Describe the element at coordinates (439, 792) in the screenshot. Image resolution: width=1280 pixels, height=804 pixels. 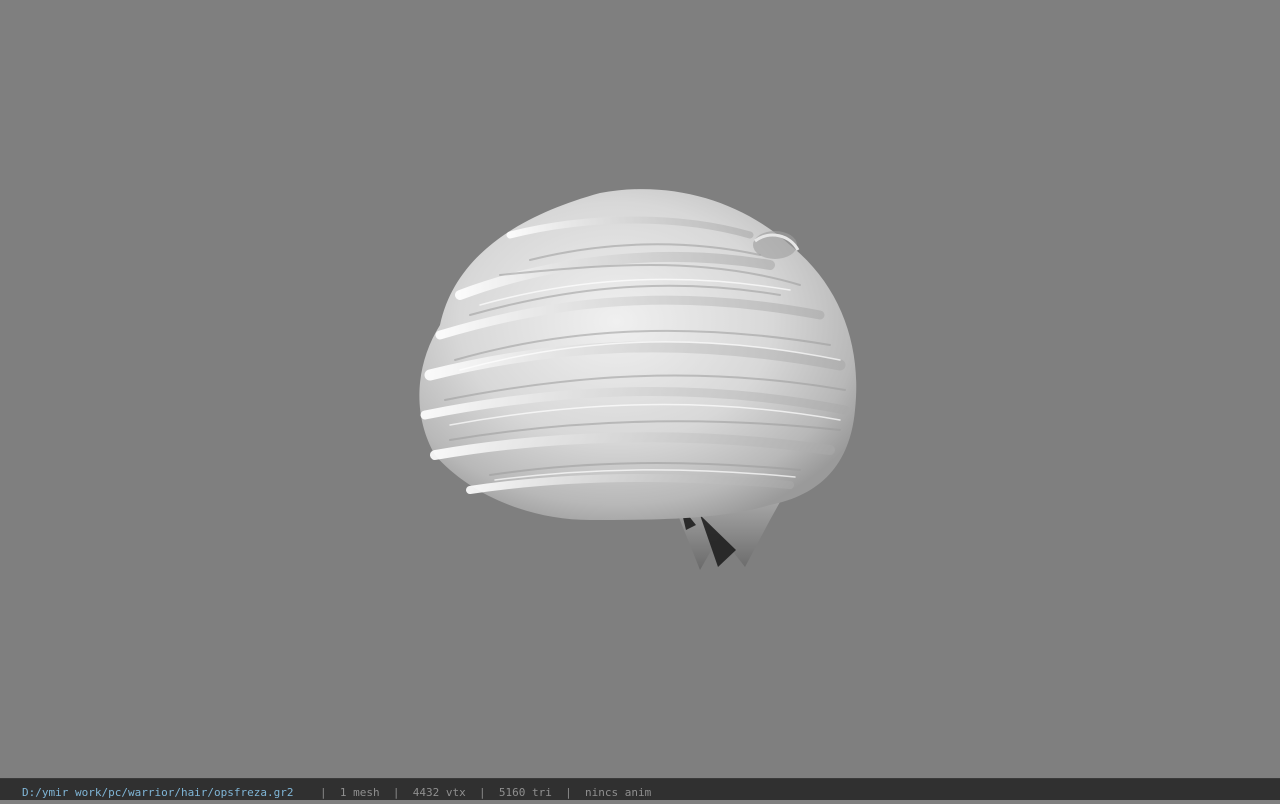
I see `vertex-count: 4432 vtx` at that location.